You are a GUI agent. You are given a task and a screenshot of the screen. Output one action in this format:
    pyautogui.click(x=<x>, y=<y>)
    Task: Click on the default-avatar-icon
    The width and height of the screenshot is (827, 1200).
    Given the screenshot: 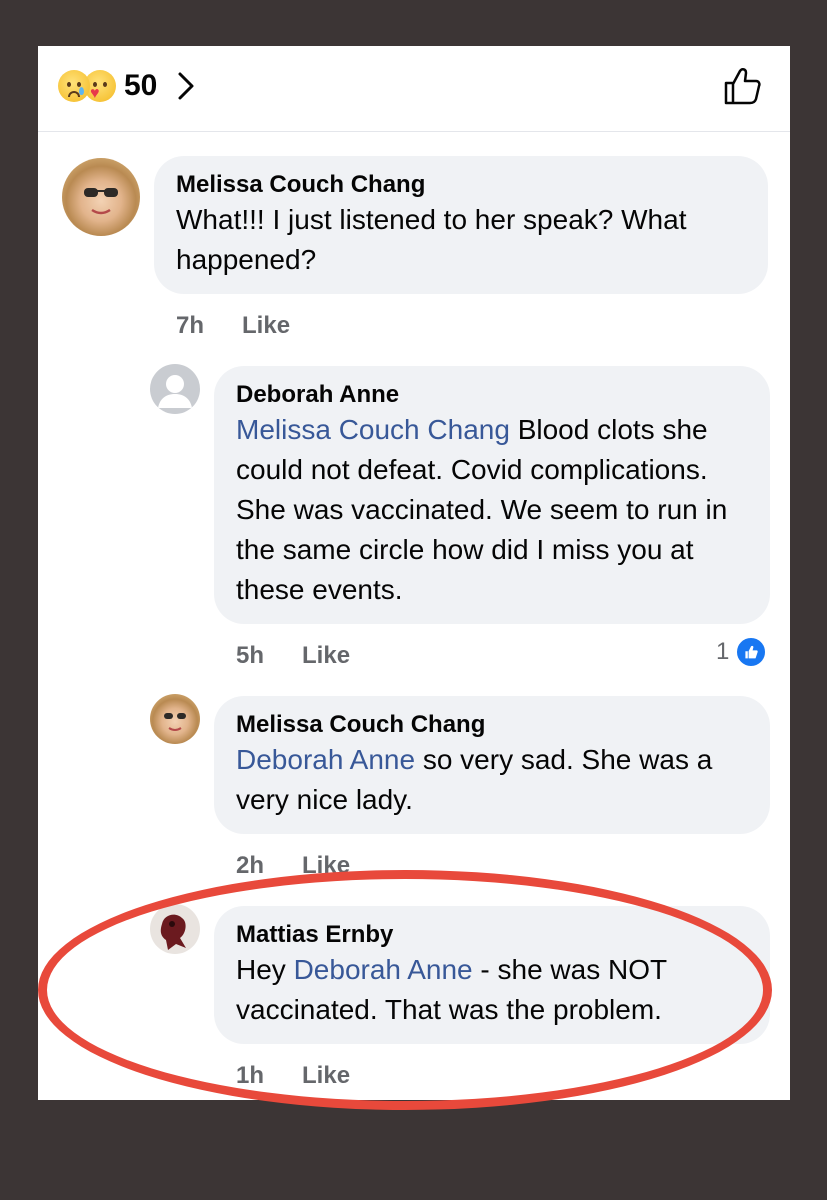 What is the action you would take?
    pyautogui.click(x=175, y=391)
    